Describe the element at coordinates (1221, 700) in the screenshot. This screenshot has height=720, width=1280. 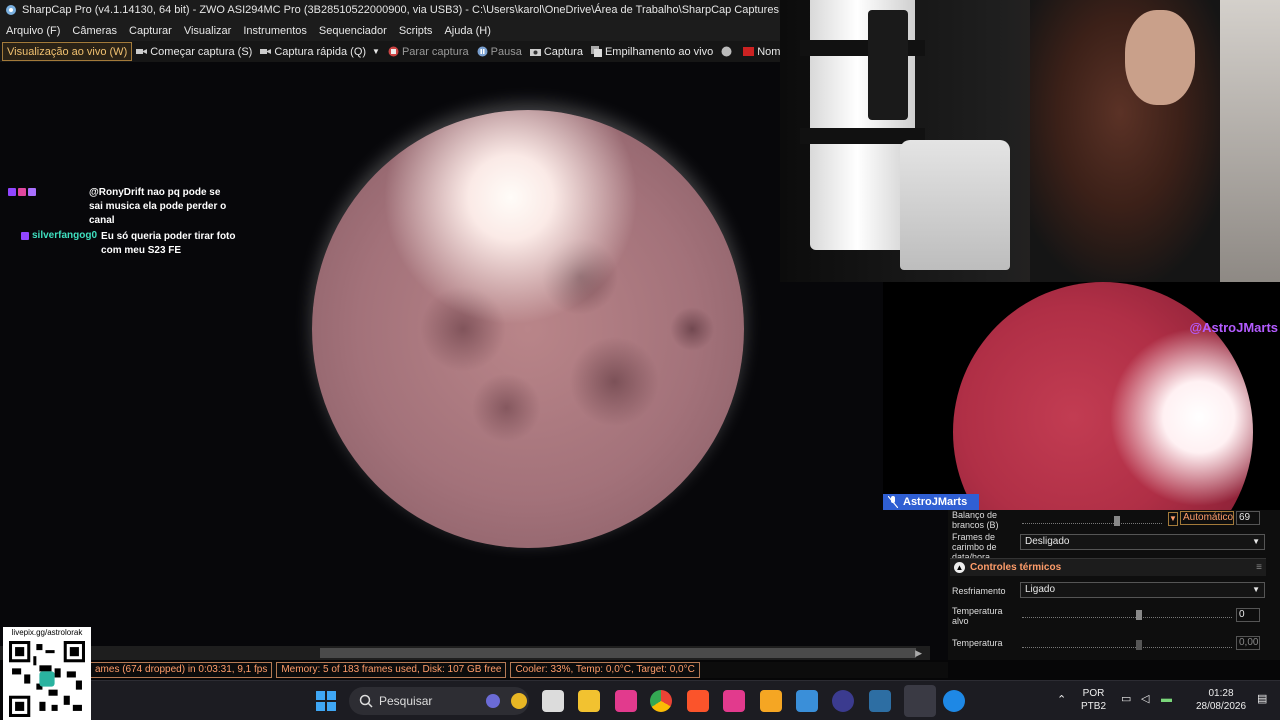
I see `clock: 01:28 28/08/2026` at that location.